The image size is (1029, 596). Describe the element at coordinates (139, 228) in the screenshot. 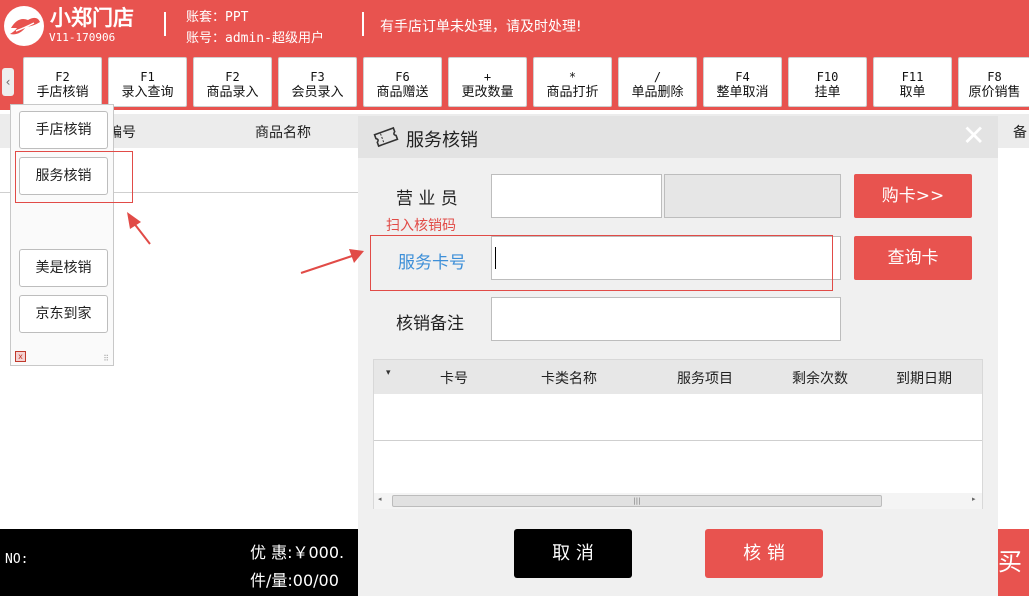

I see `arrow-to-menu-icon` at that location.